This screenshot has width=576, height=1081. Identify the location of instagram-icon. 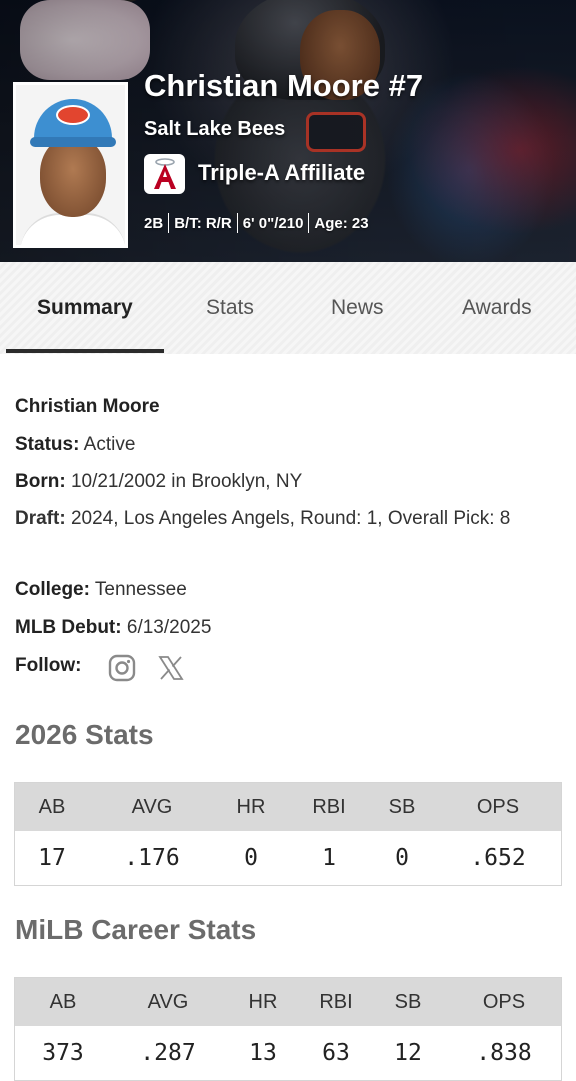
(122, 671).